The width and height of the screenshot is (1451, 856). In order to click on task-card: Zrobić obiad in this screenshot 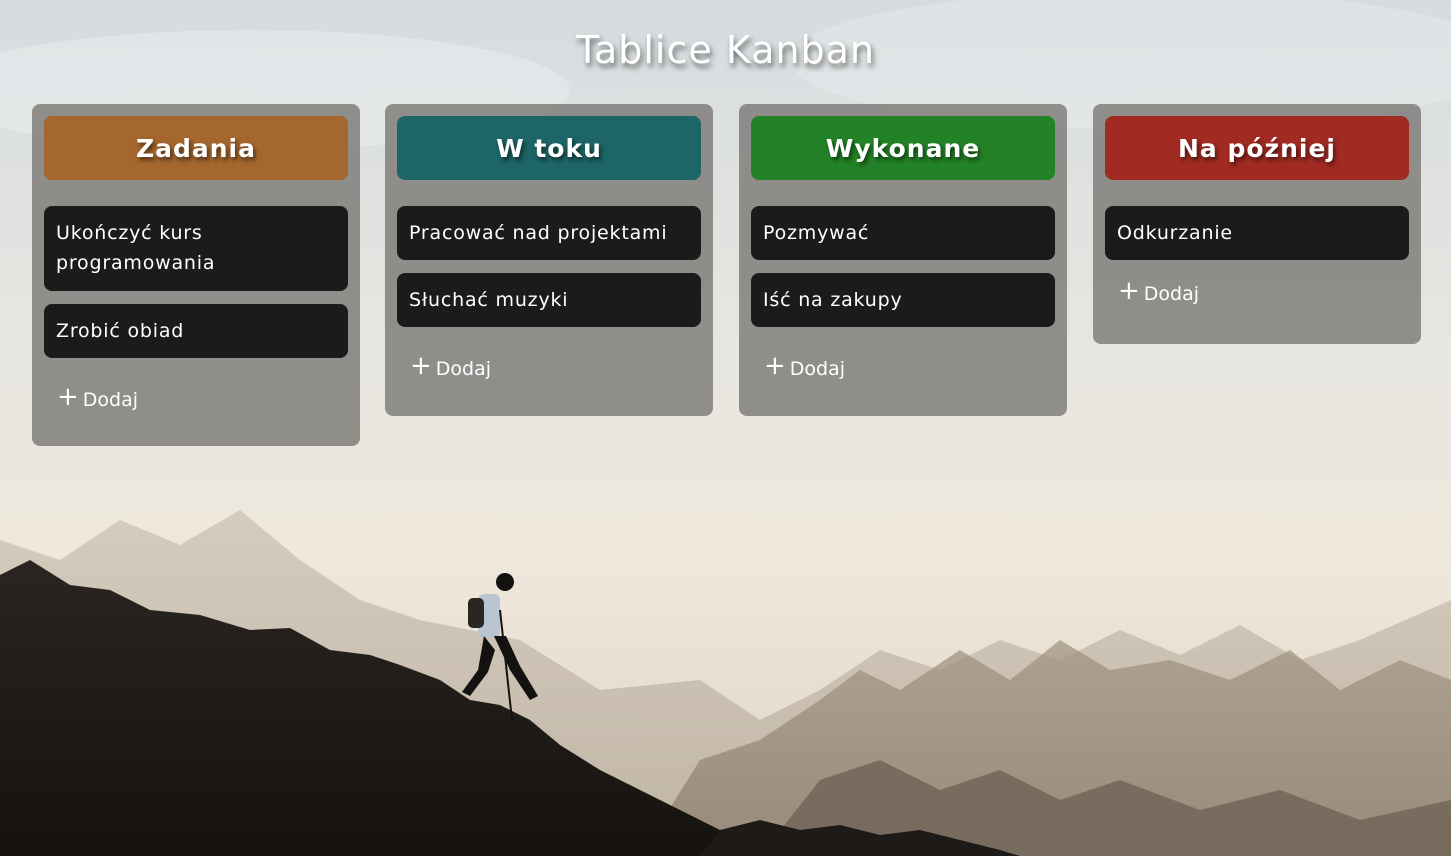, I will do `click(196, 331)`.